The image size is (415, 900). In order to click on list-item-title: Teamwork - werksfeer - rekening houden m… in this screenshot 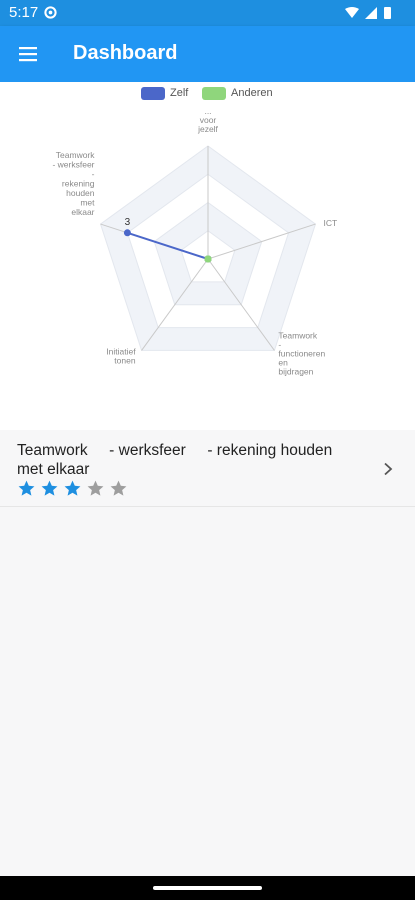, I will do `click(175, 460)`.